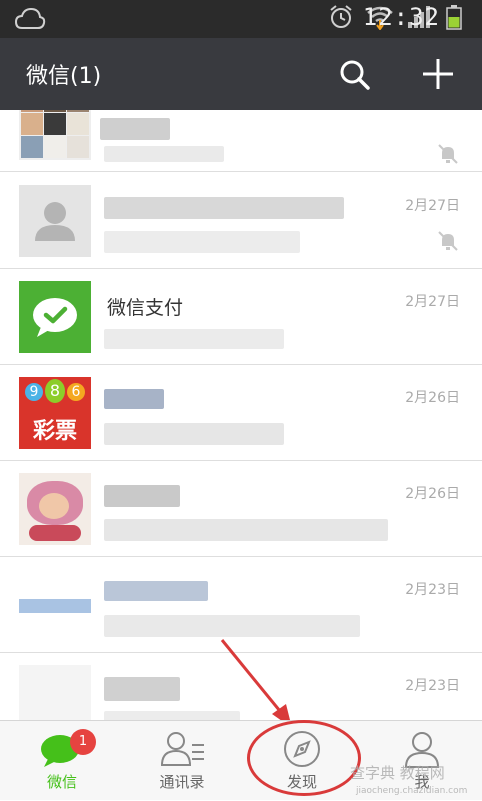 This screenshot has width=482, height=801. What do you see at coordinates (62, 761) in the screenshot?
I see `tab-chats: 1 微信` at bounding box center [62, 761].